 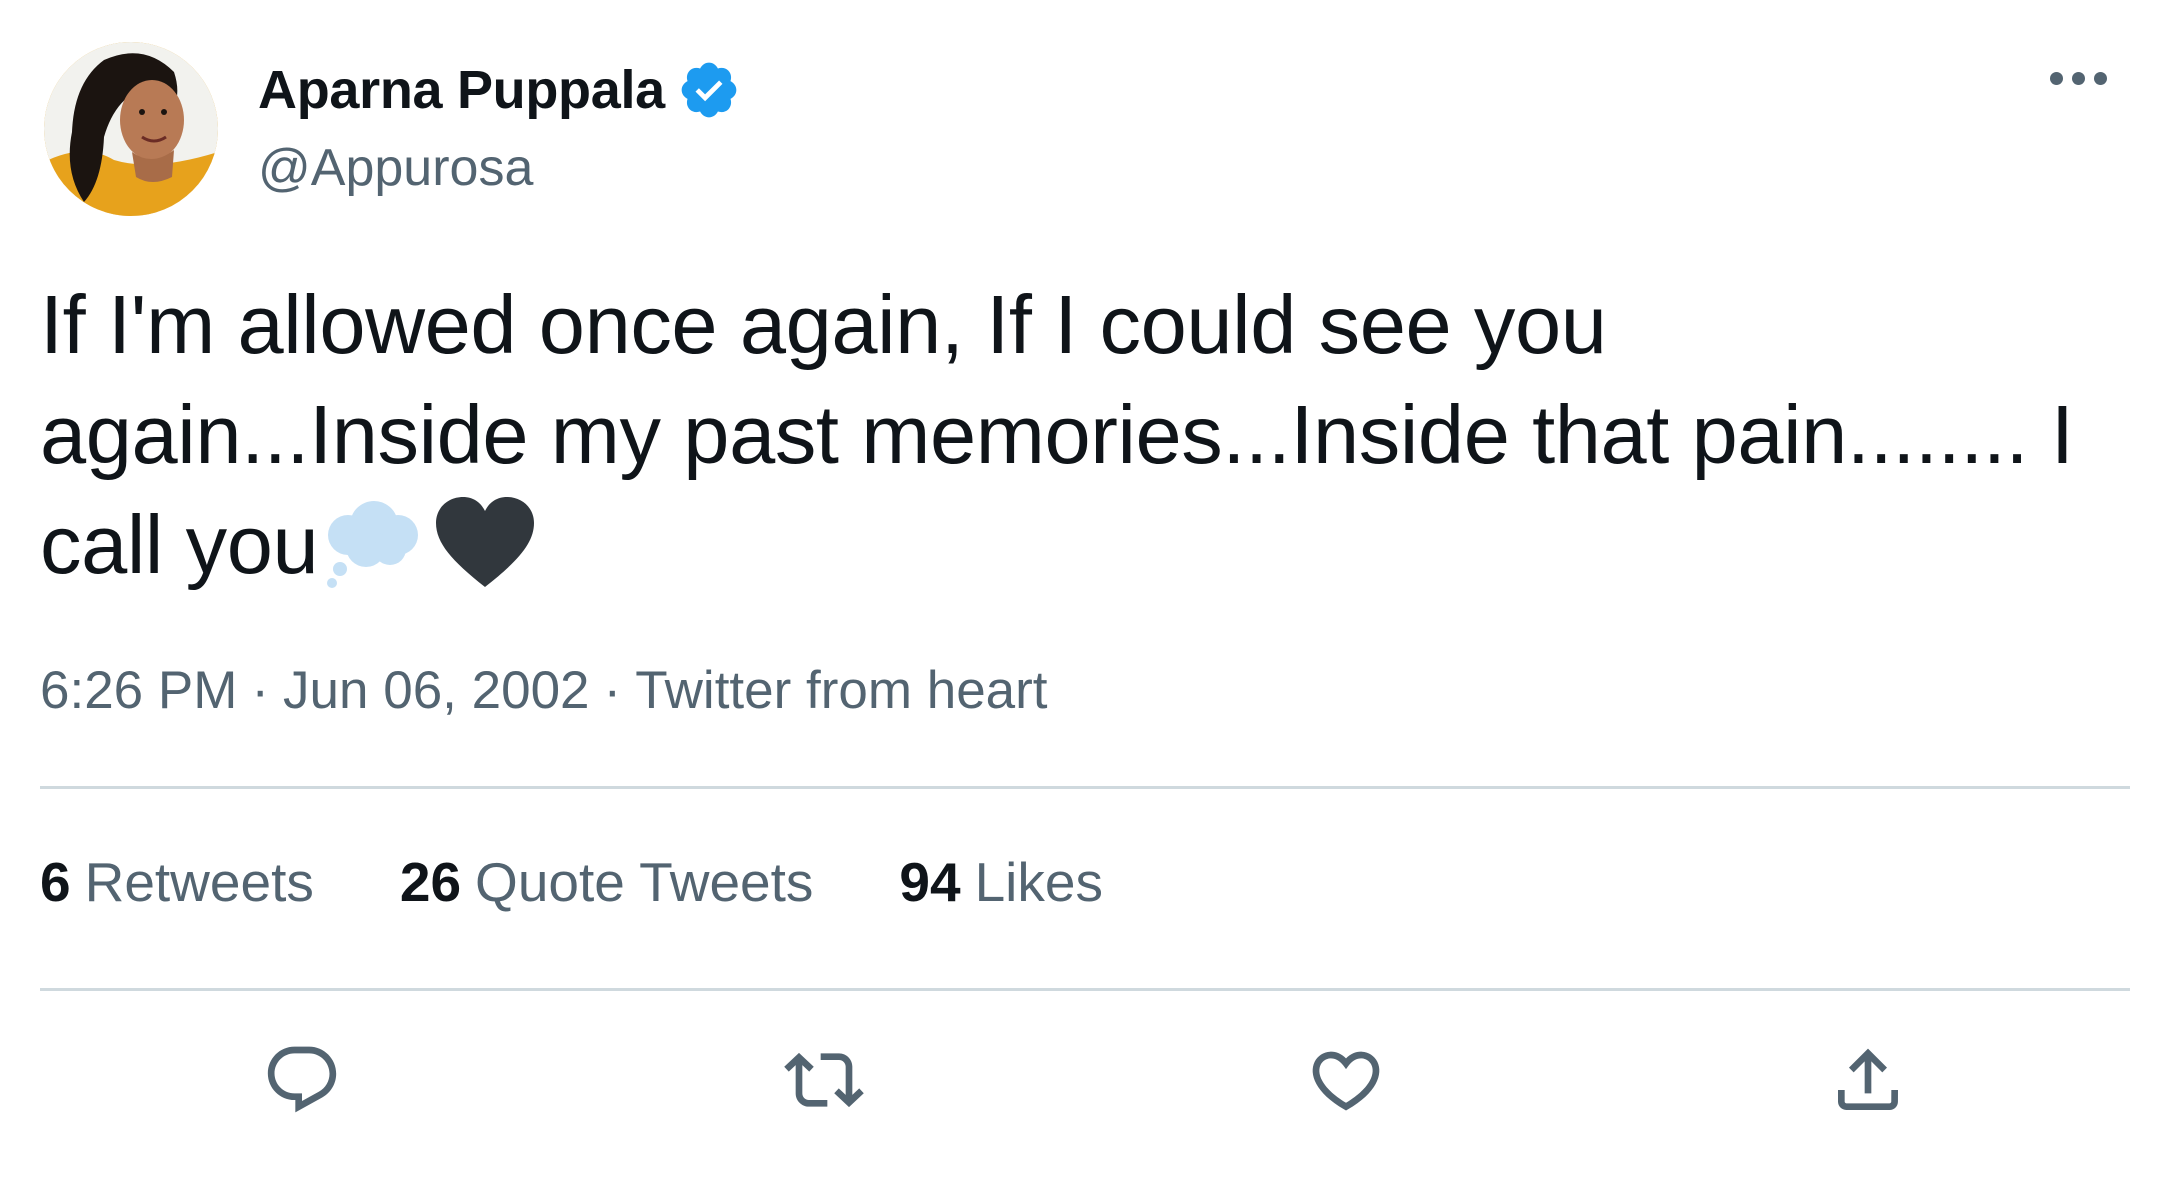 I want to click on tweet-time: 6:26 PM, so click(x=138, y=690).